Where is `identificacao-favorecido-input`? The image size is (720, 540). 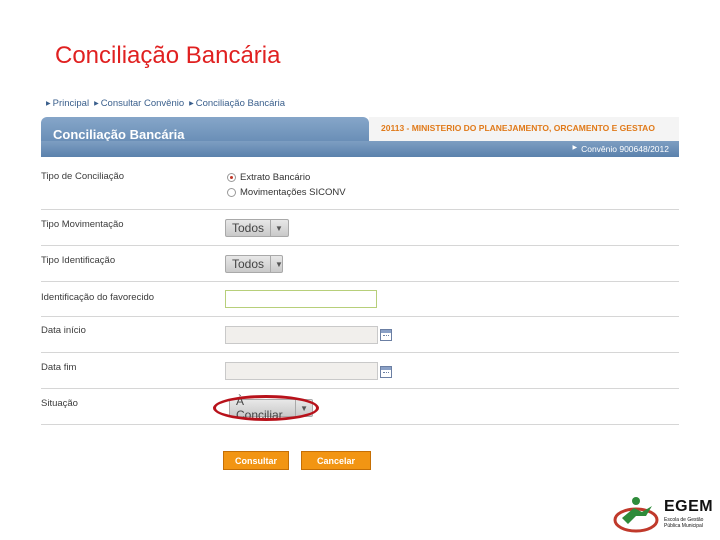 identificacao-favorecido-input is located at coordinates (301, 299).